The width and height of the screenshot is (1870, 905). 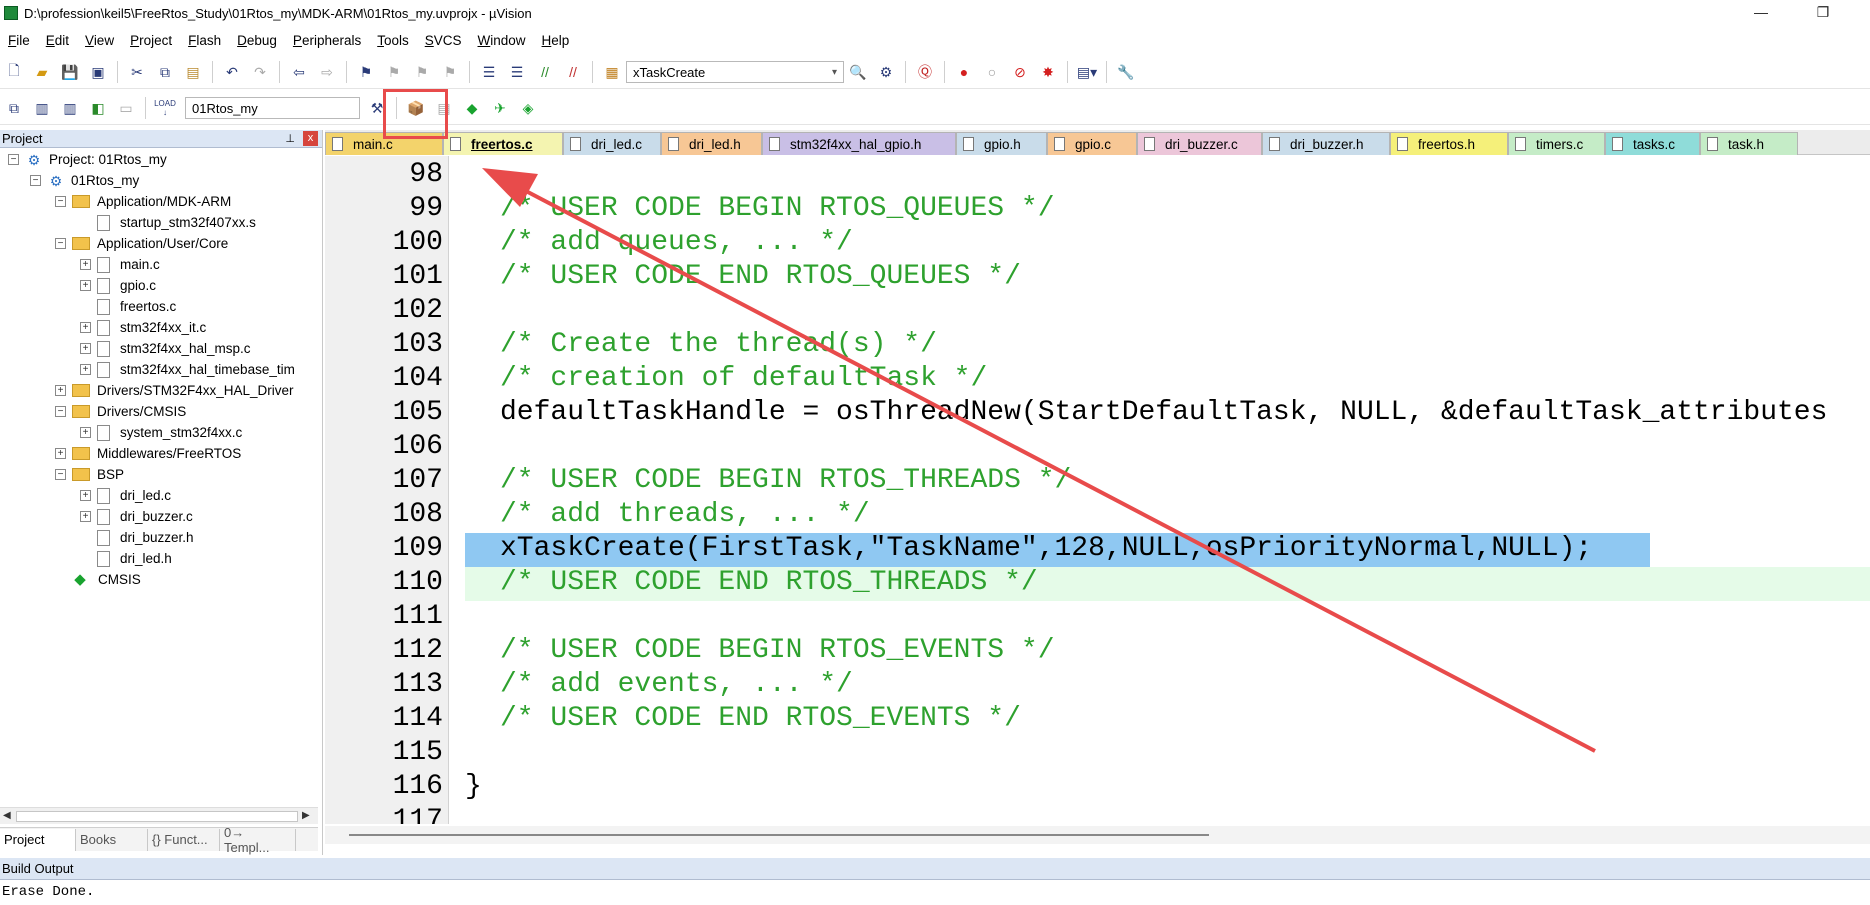 I want to click on menu-project: Project, so click(x=151, y=40).